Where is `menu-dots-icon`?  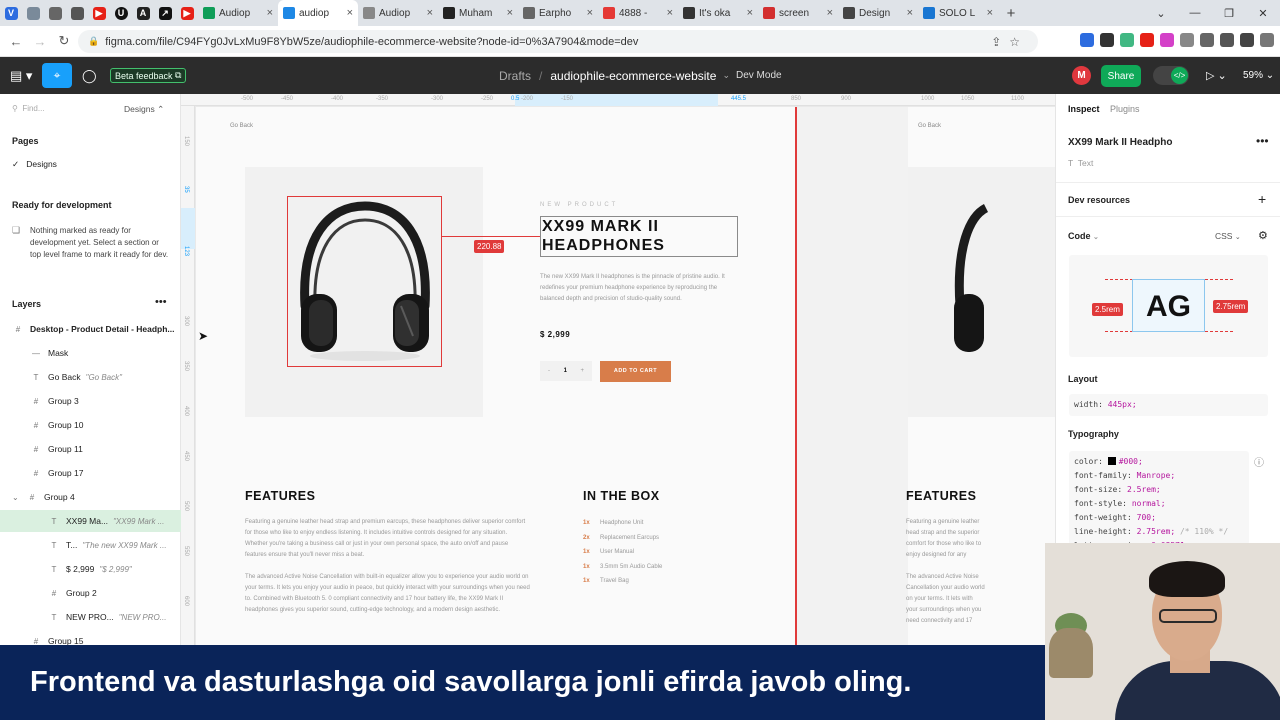 menu-dots-icon is located at coordinates (1267, 40).